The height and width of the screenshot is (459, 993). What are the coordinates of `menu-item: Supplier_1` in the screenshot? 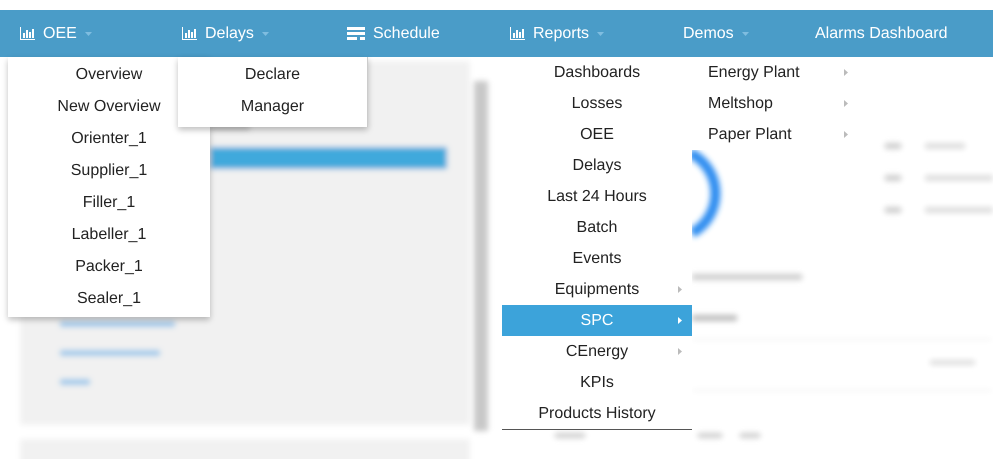 It's located at (109, 171).